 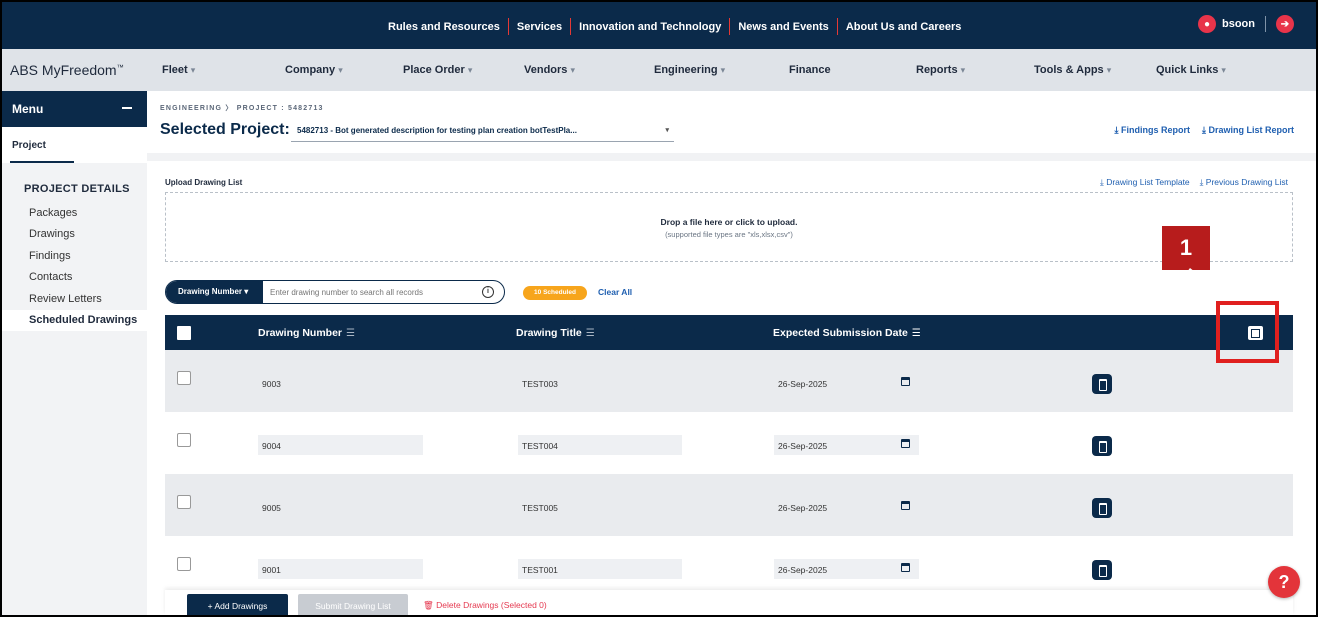 What do you see at coordinates (1187, 70) in the screenshot?
I see `nav-label: Quick Links` at bounding box center [1187, 70].